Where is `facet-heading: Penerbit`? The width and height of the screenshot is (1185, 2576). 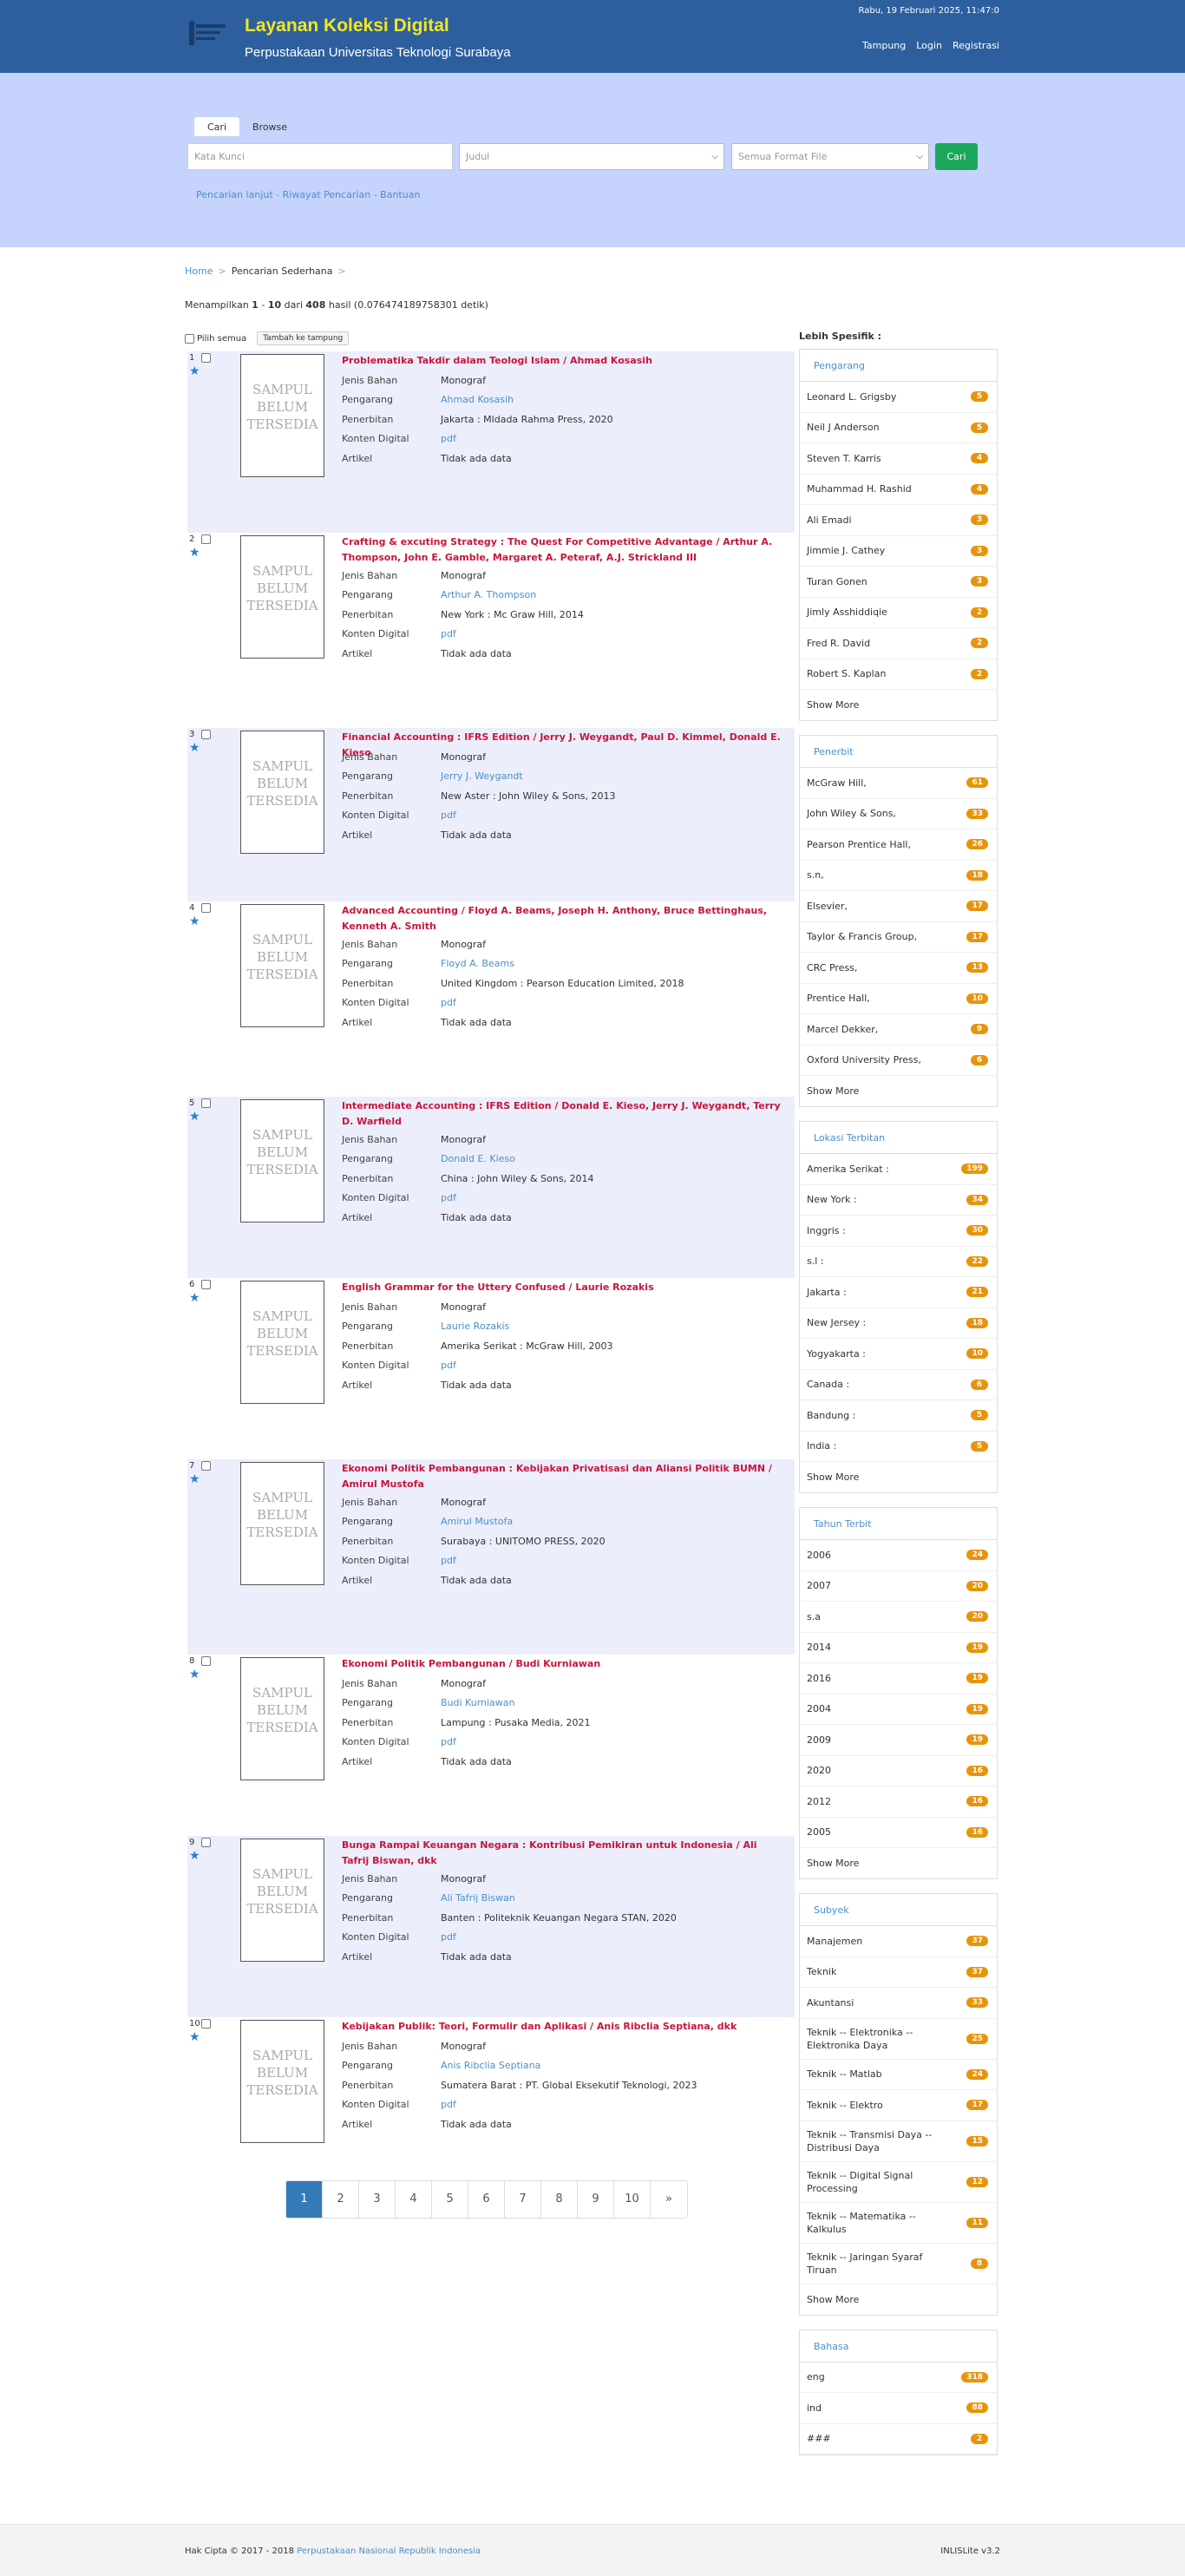 facet-heading: Penerbit is located at coordinates (899, 752).